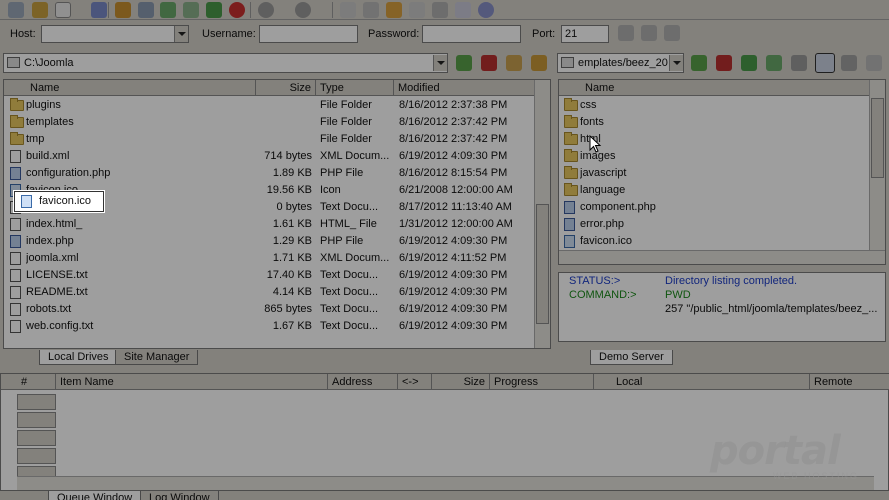 The height and width of the screenshot is (500, 889). What do you see at coordinates (715, 190) in the screenshot?
I see `list-item: language` at bounding box center [715, 190].